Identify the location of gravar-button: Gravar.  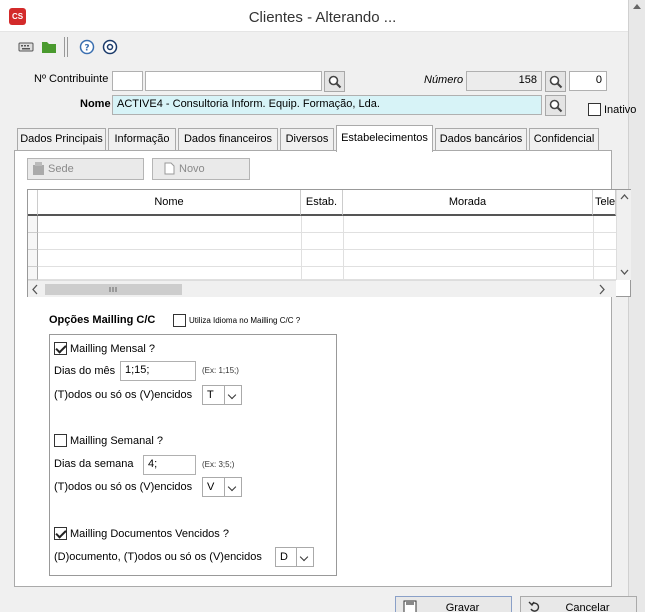
(453, 604).